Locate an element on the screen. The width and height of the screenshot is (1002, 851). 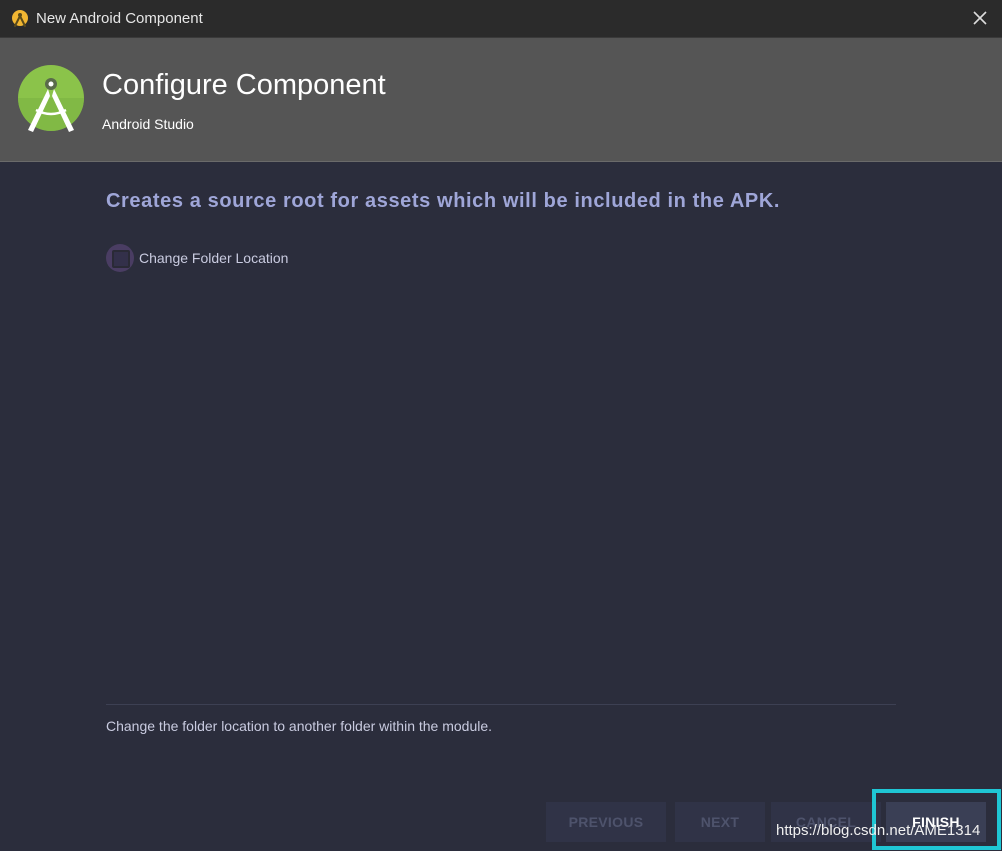
cancel-button: CANCEL is located at coordinates (826, 822).